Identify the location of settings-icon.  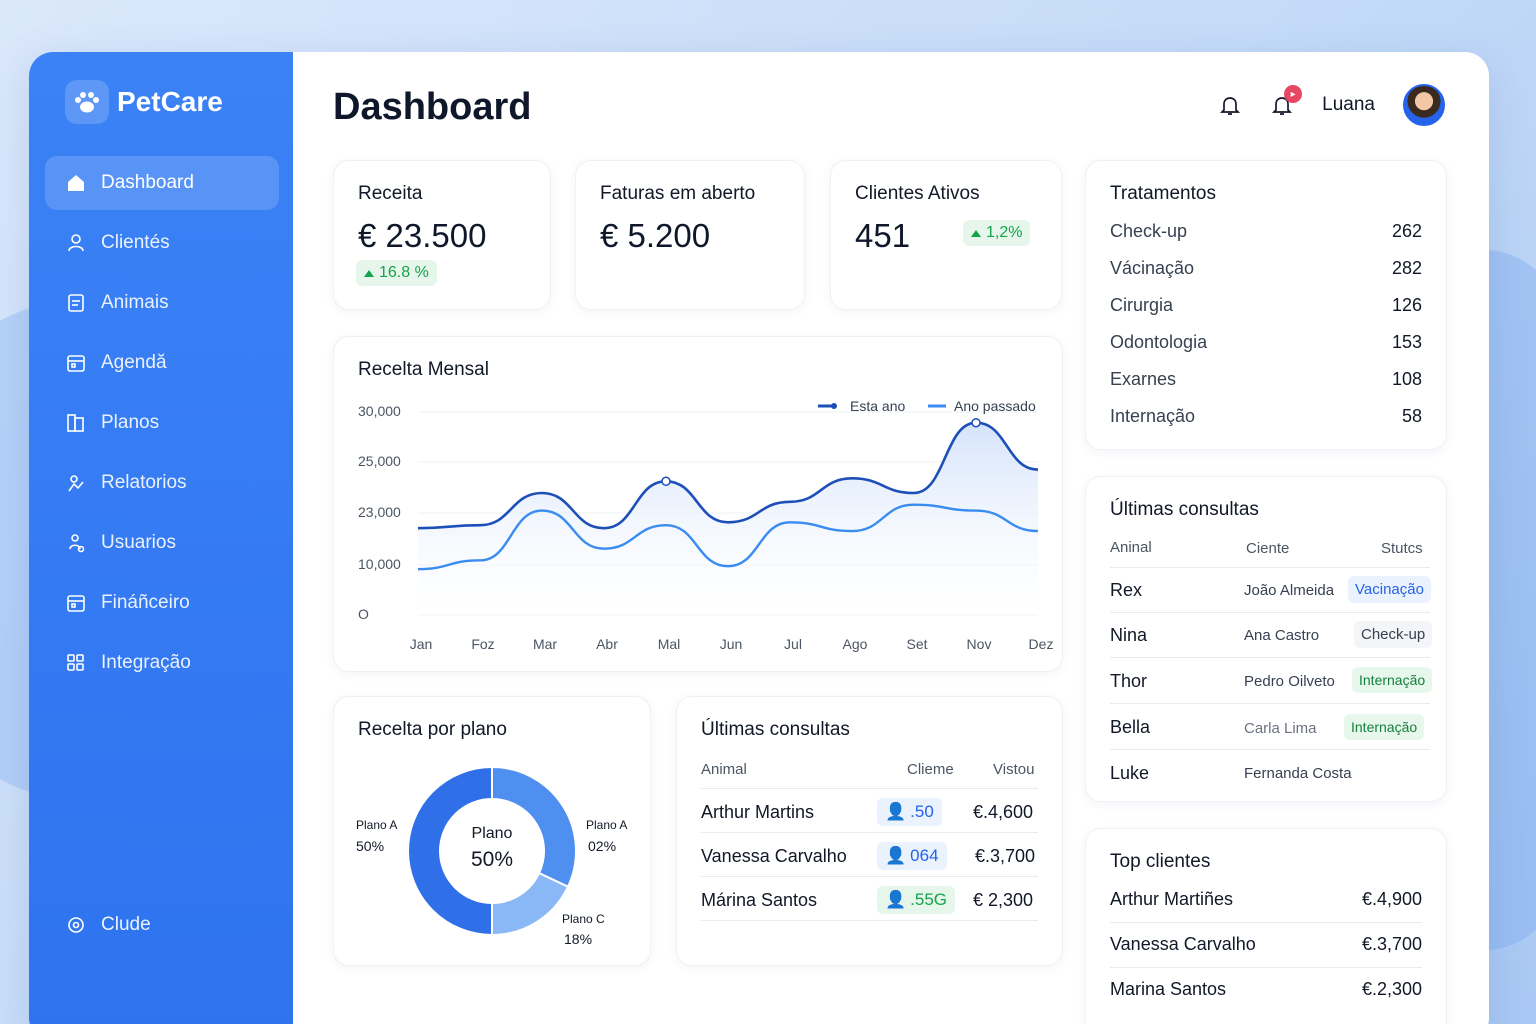
(76, 925).